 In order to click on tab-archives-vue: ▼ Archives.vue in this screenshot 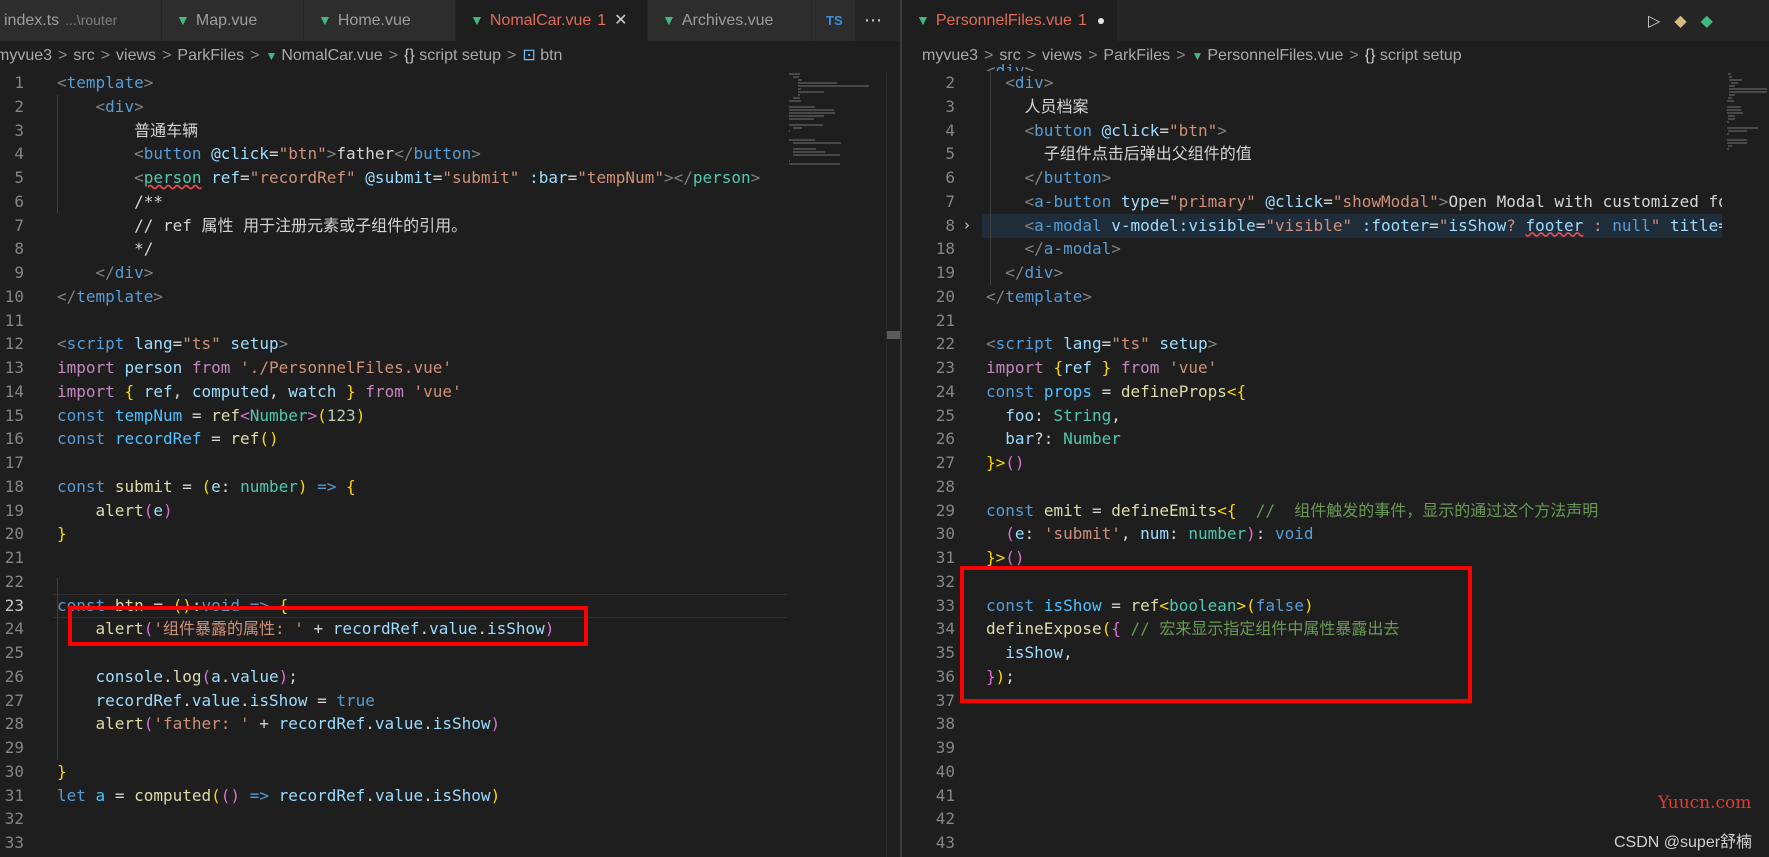, I will do `click(730, 20)`.